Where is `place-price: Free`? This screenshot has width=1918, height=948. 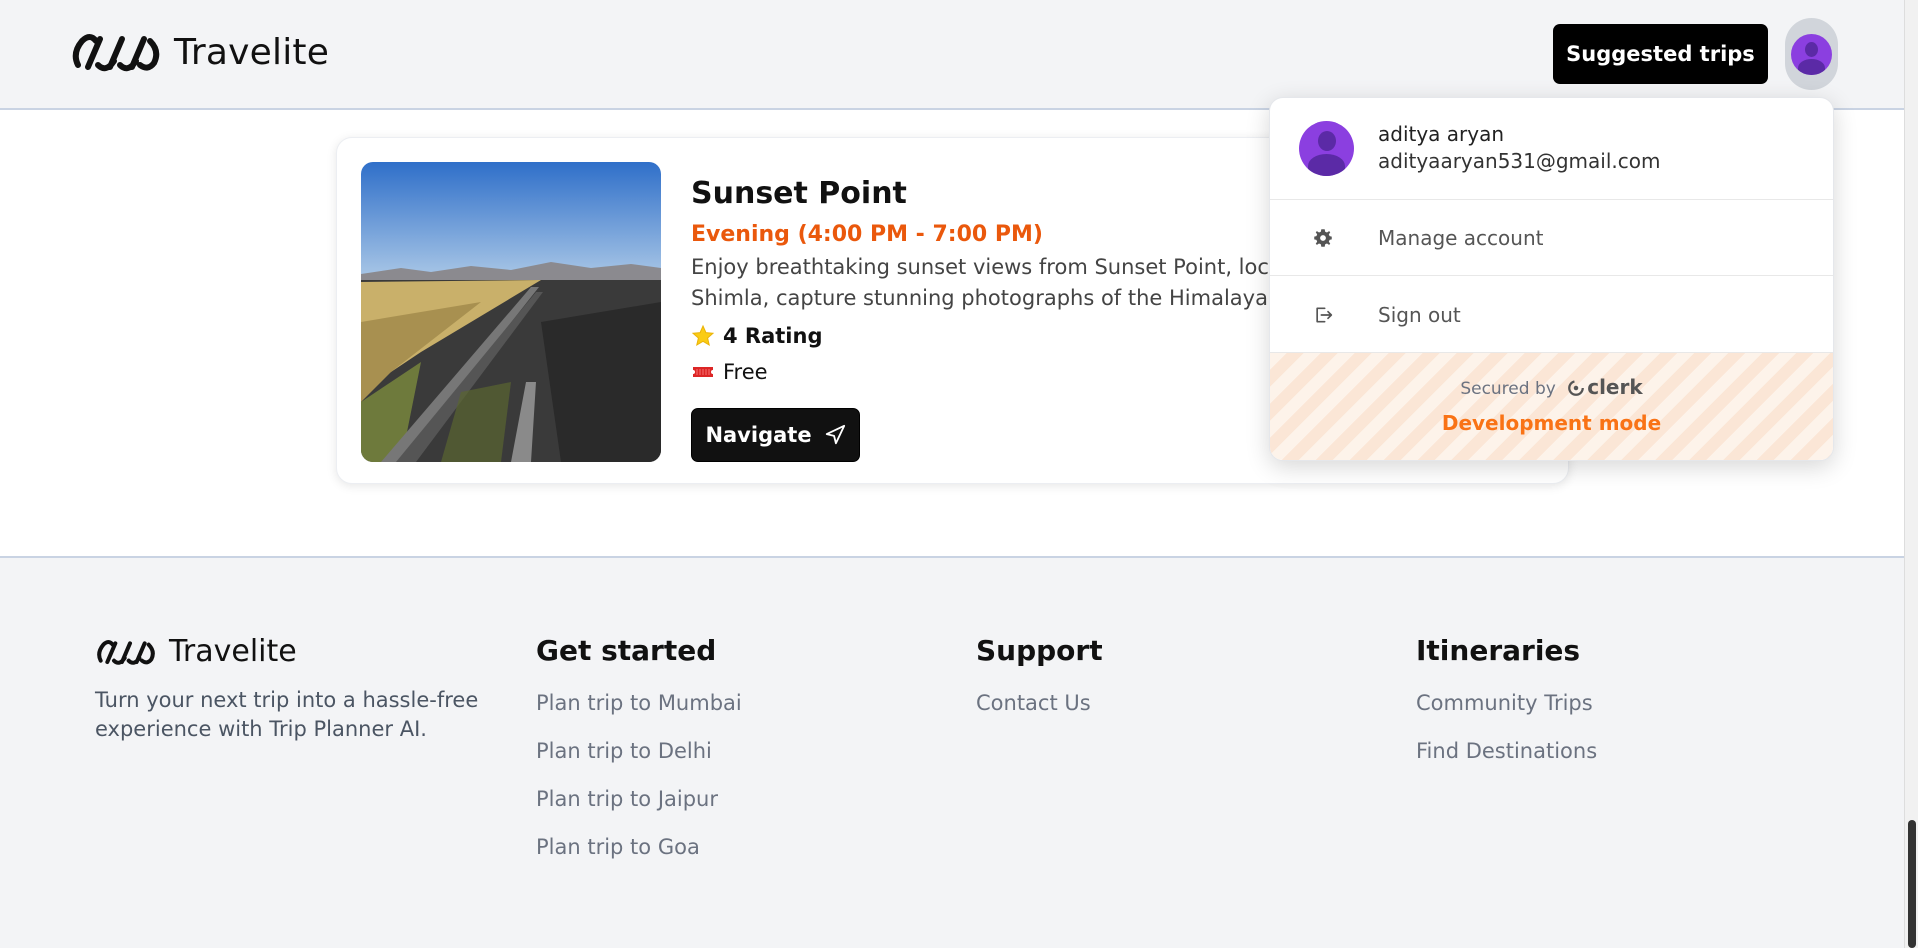 place-price: Free is located at coordinates (729, 372).